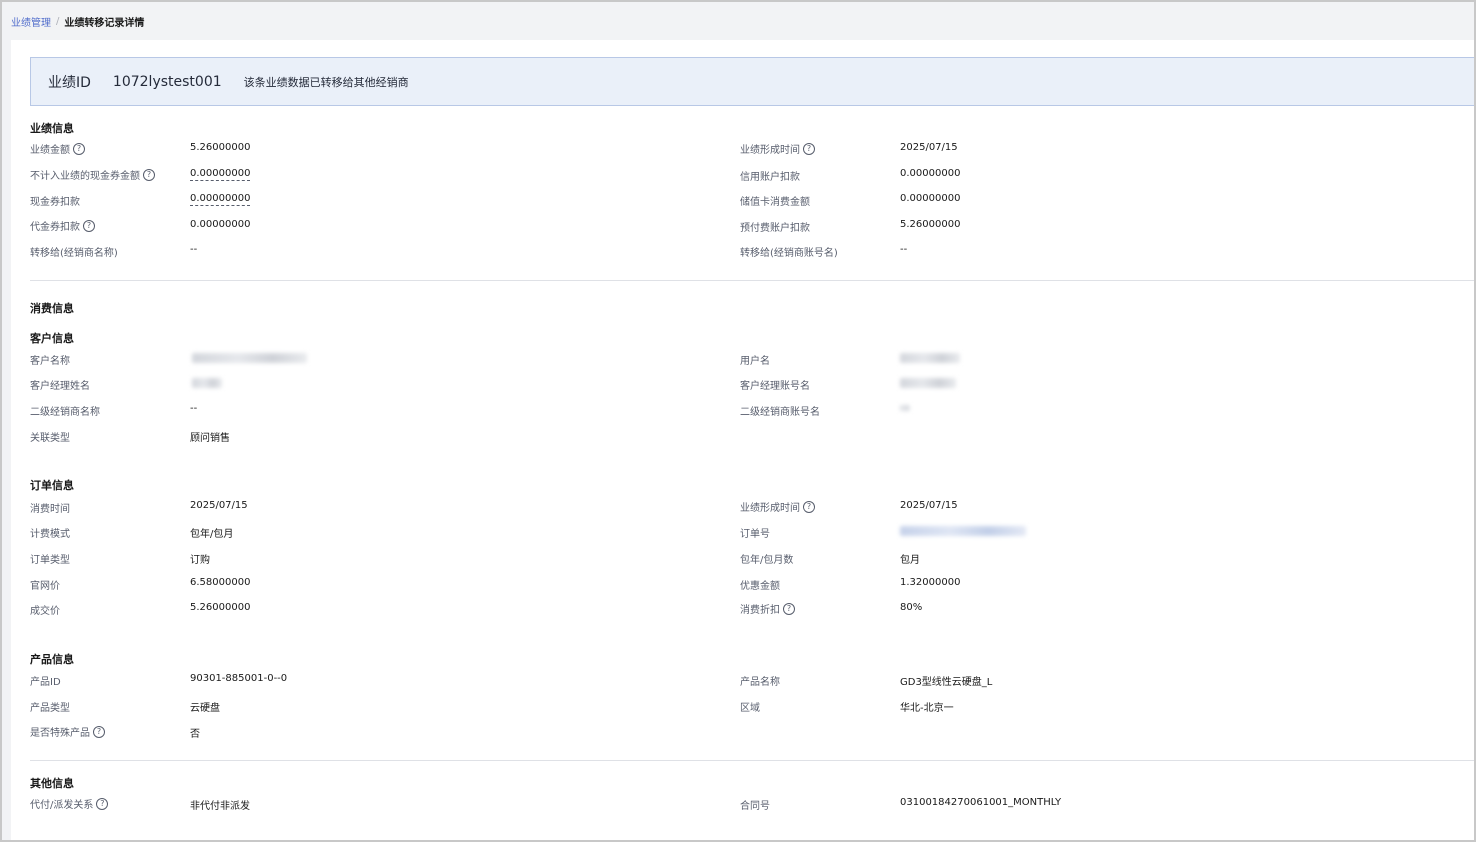 Image resolution: width=1476 pixels, height=842 pixels. Describe the element at coordinates (52, 783) in the screenshot. I see `section-title-other: 其他信息` at that location.